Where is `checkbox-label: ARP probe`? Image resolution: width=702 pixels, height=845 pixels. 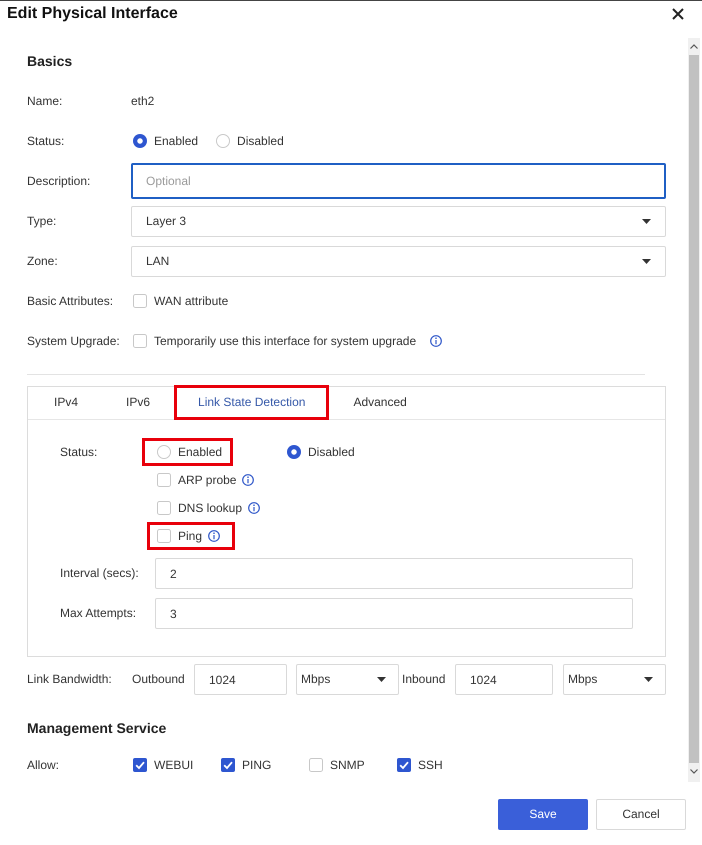 checkbox-label: ARP probe is located at coordinates (207, 480).